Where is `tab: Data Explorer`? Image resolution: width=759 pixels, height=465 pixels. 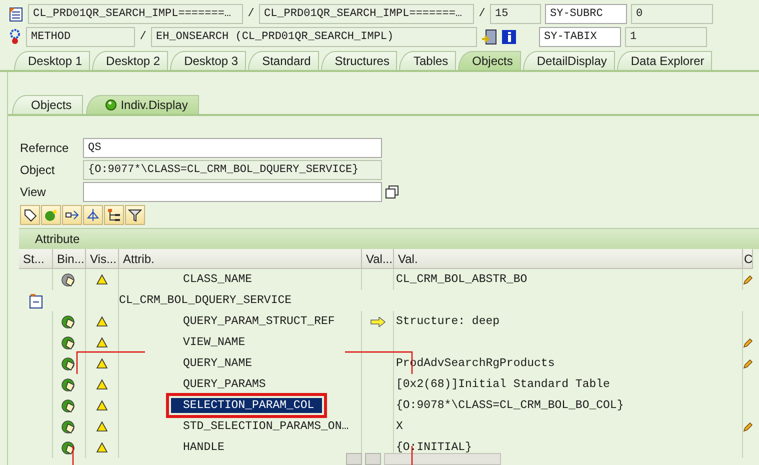
tab: Data Explorer is located at coordinates (664, 60).